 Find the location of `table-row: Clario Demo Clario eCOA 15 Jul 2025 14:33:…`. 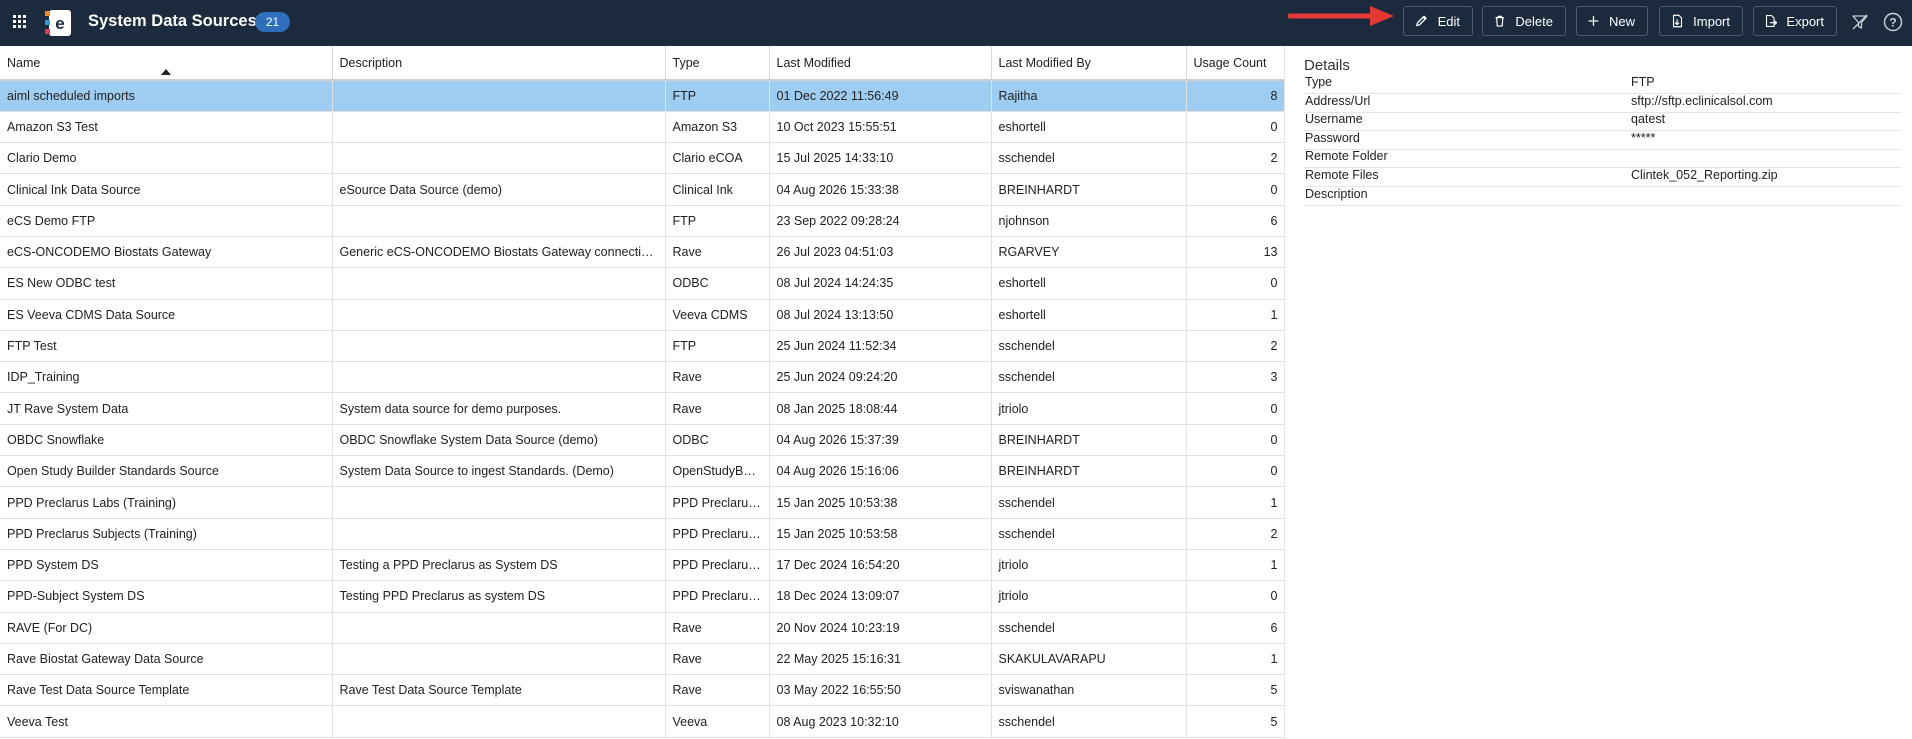

table-row: Clario Demo Clario eCOA 15 Jul 2025 14:33:… is located at coordinates (642, 158).